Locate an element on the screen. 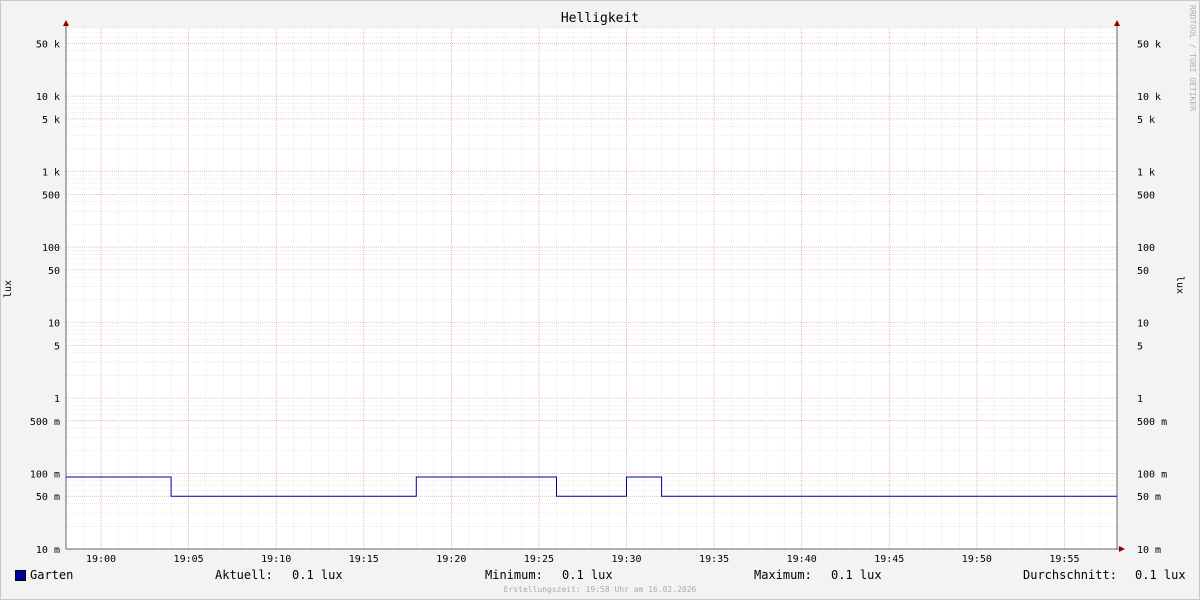  y-tick-label-right: 100 is located at coordinates (1146, 248).